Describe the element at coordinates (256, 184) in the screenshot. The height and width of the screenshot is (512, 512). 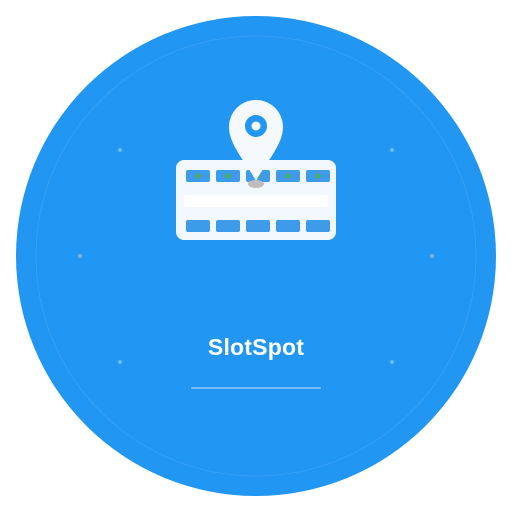
I see `pin-shadow` at that location.